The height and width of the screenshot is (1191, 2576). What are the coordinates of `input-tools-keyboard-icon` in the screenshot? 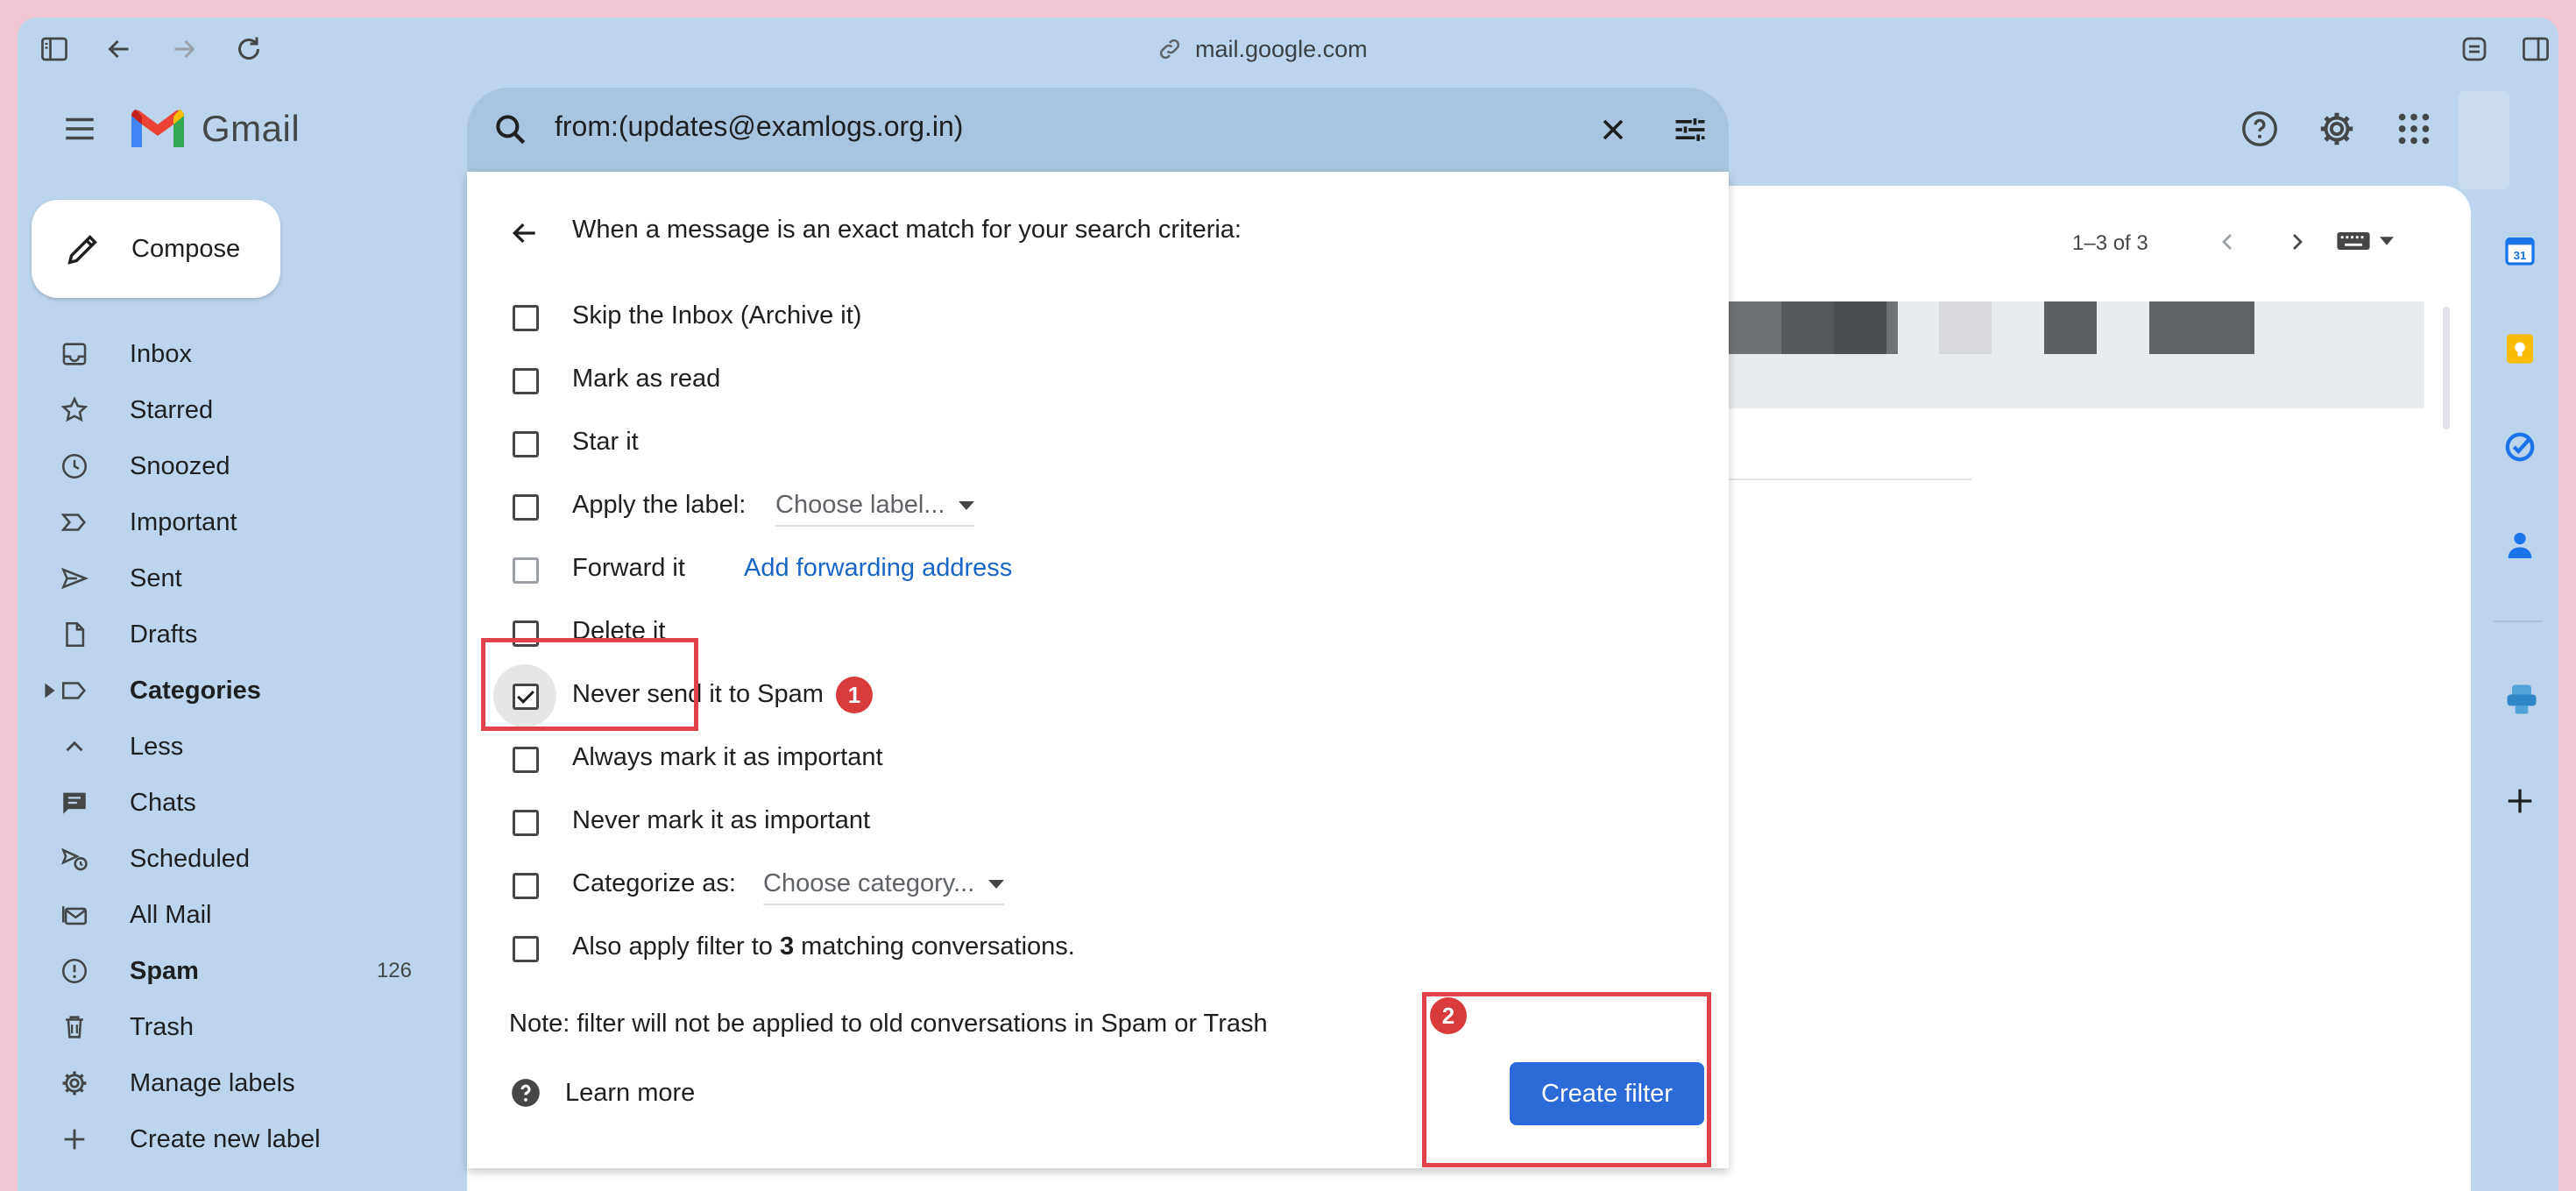 It's located at (2365, 241).